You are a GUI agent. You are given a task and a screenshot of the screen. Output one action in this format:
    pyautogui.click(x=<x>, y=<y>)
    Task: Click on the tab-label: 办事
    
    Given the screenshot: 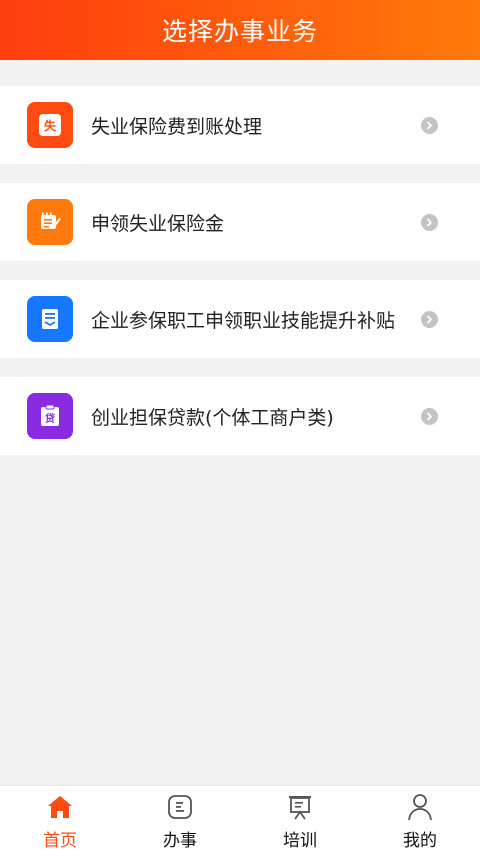 What is the action you would take?
    pyautogui.click(x=180, y=841)
    